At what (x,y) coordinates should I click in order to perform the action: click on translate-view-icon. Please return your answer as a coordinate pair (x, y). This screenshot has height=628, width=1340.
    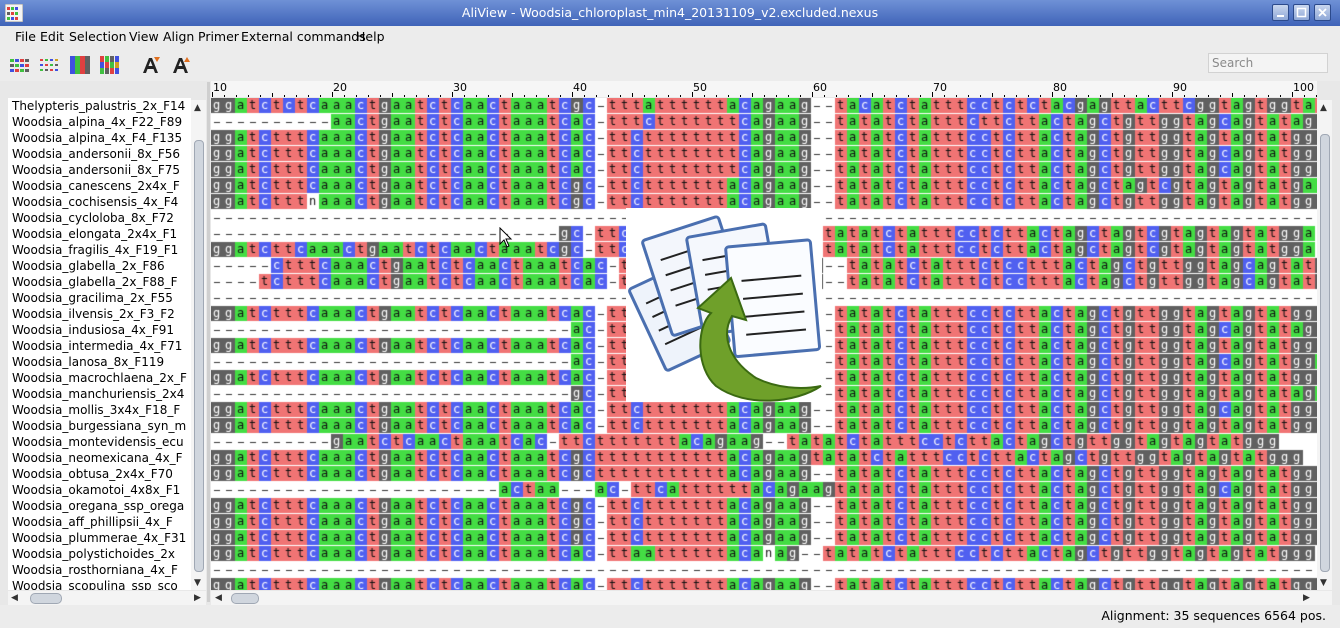
    Looking at the image, I should click on (50, 65).